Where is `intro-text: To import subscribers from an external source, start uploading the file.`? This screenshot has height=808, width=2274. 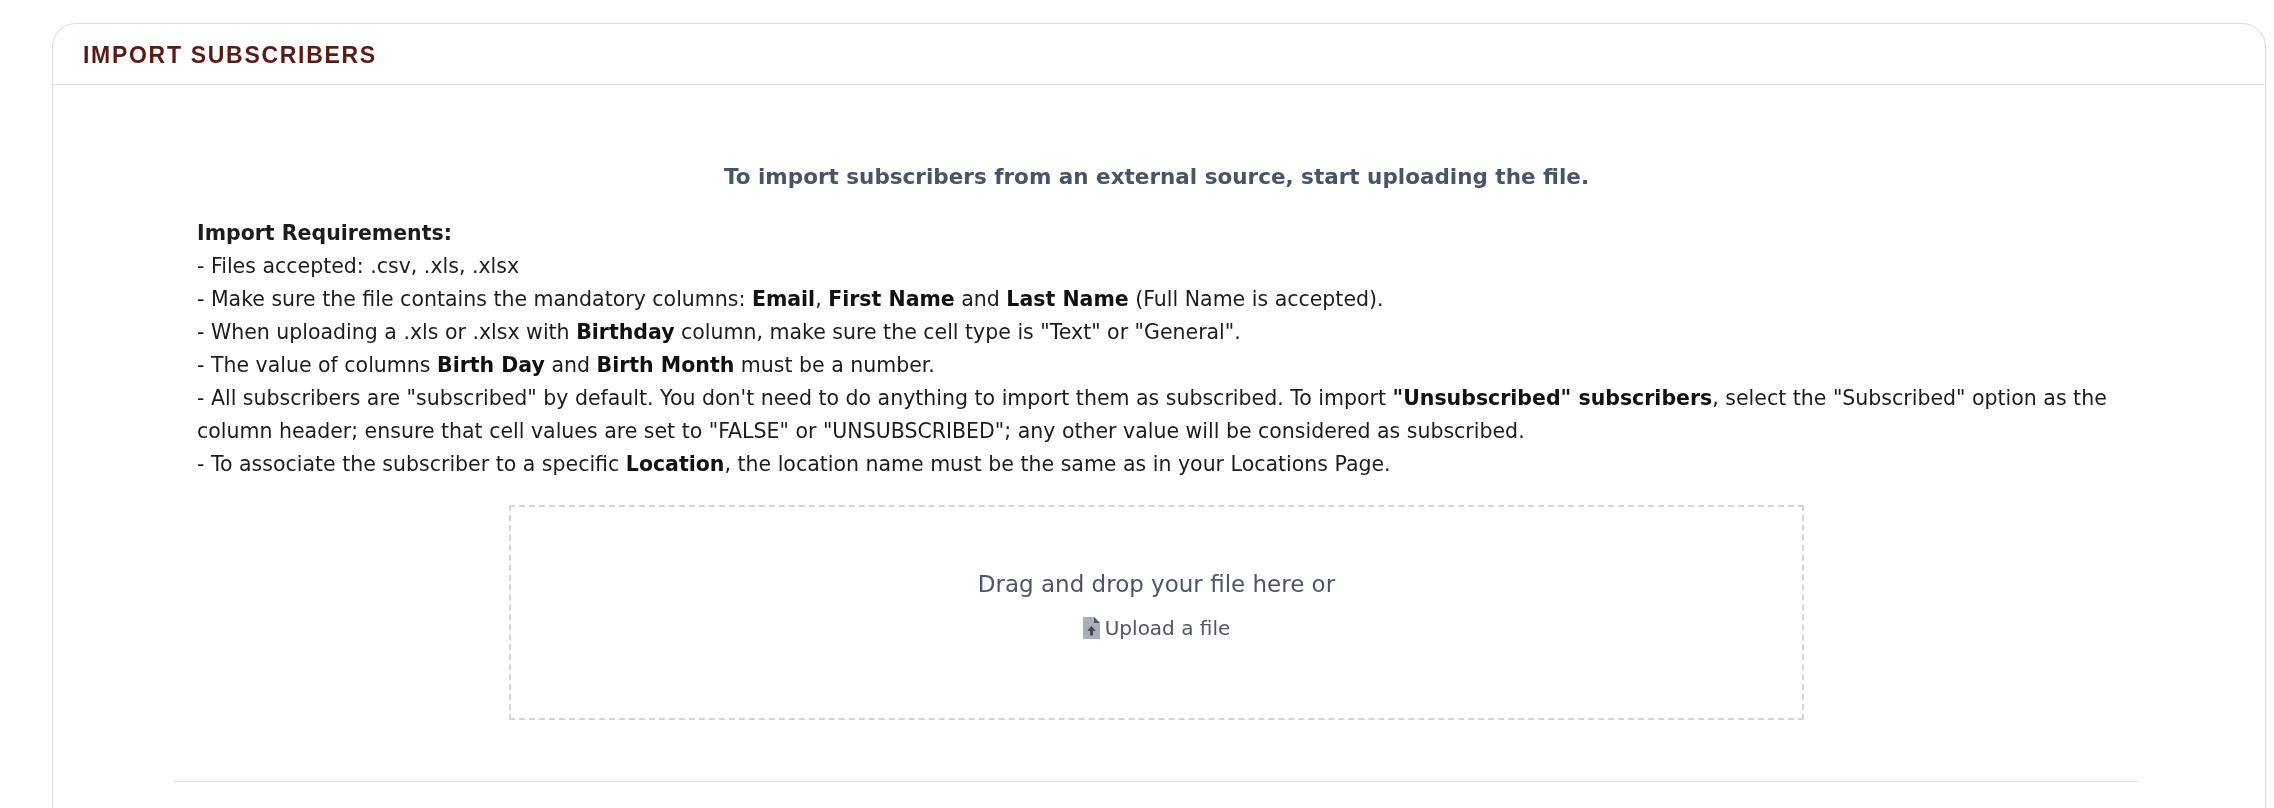 intro-text: To import subscribers from an external source, start uploading the file. is located at coordinates (1156, 177).